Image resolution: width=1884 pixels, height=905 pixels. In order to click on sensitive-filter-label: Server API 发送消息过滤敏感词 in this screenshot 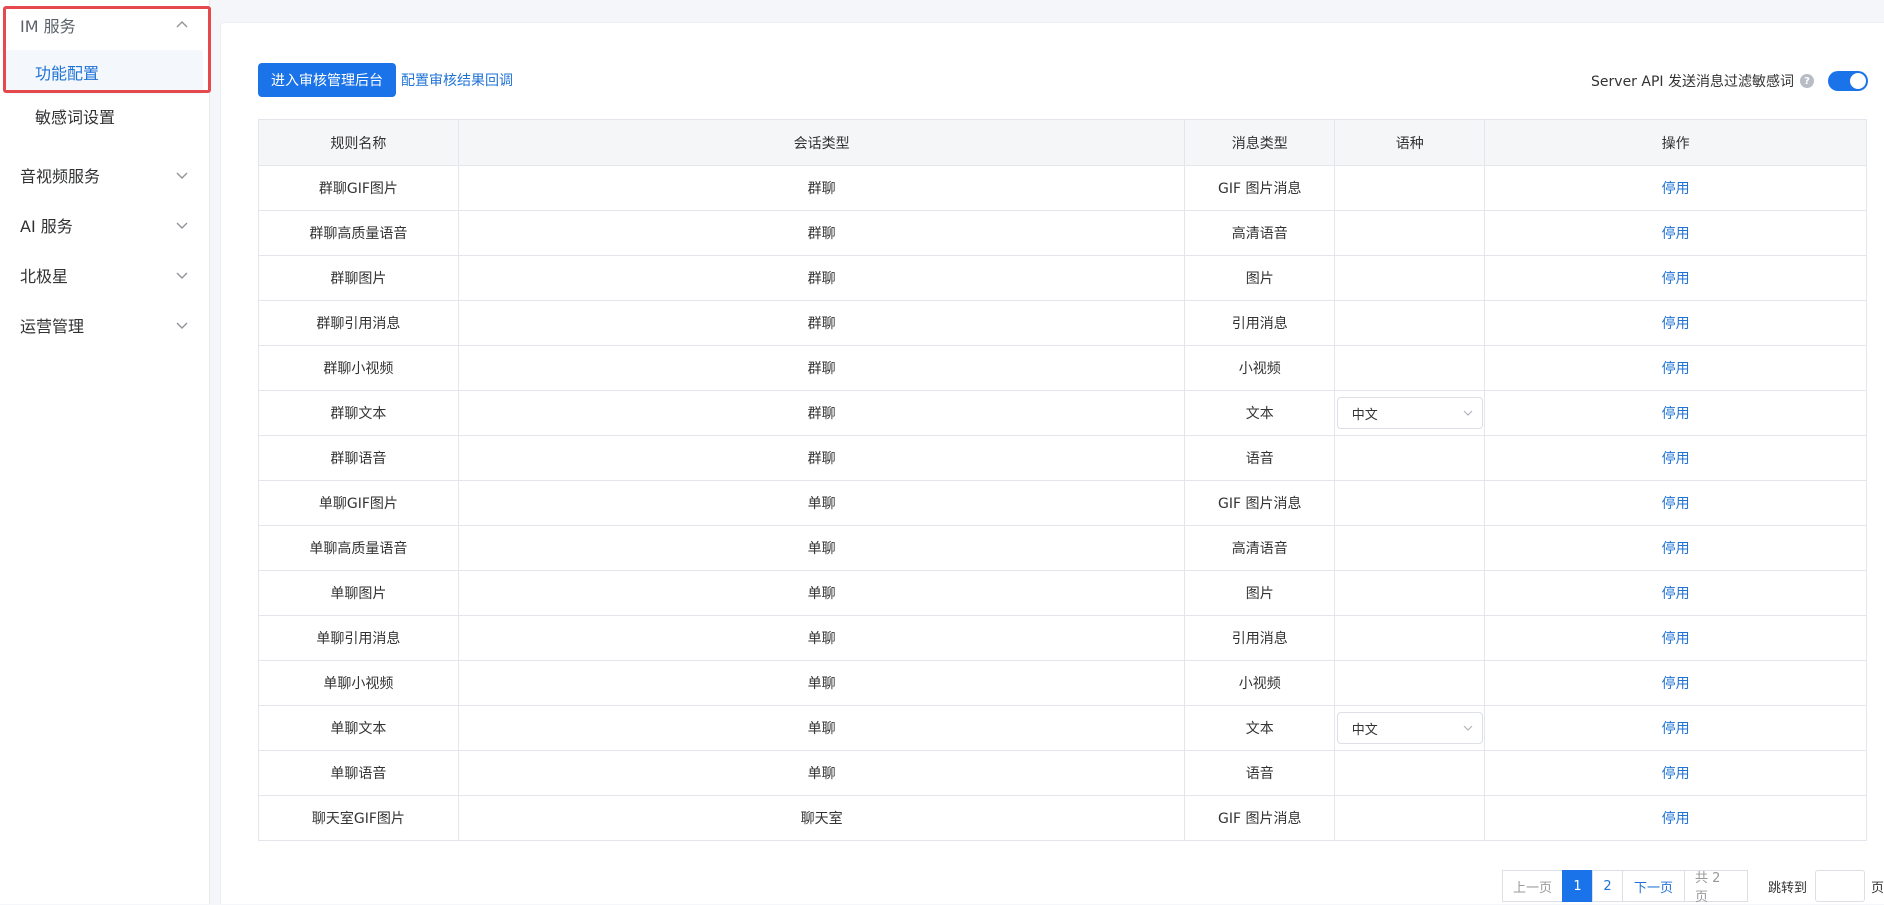, I will do `click(1692, 82)`.